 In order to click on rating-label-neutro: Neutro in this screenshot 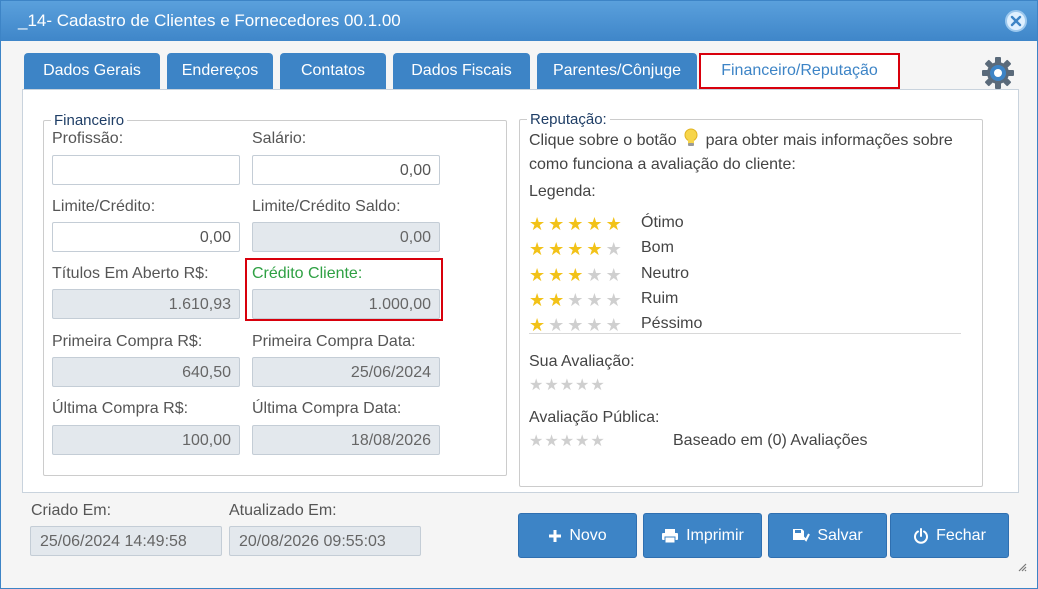, I will do `click(665, 273)`.